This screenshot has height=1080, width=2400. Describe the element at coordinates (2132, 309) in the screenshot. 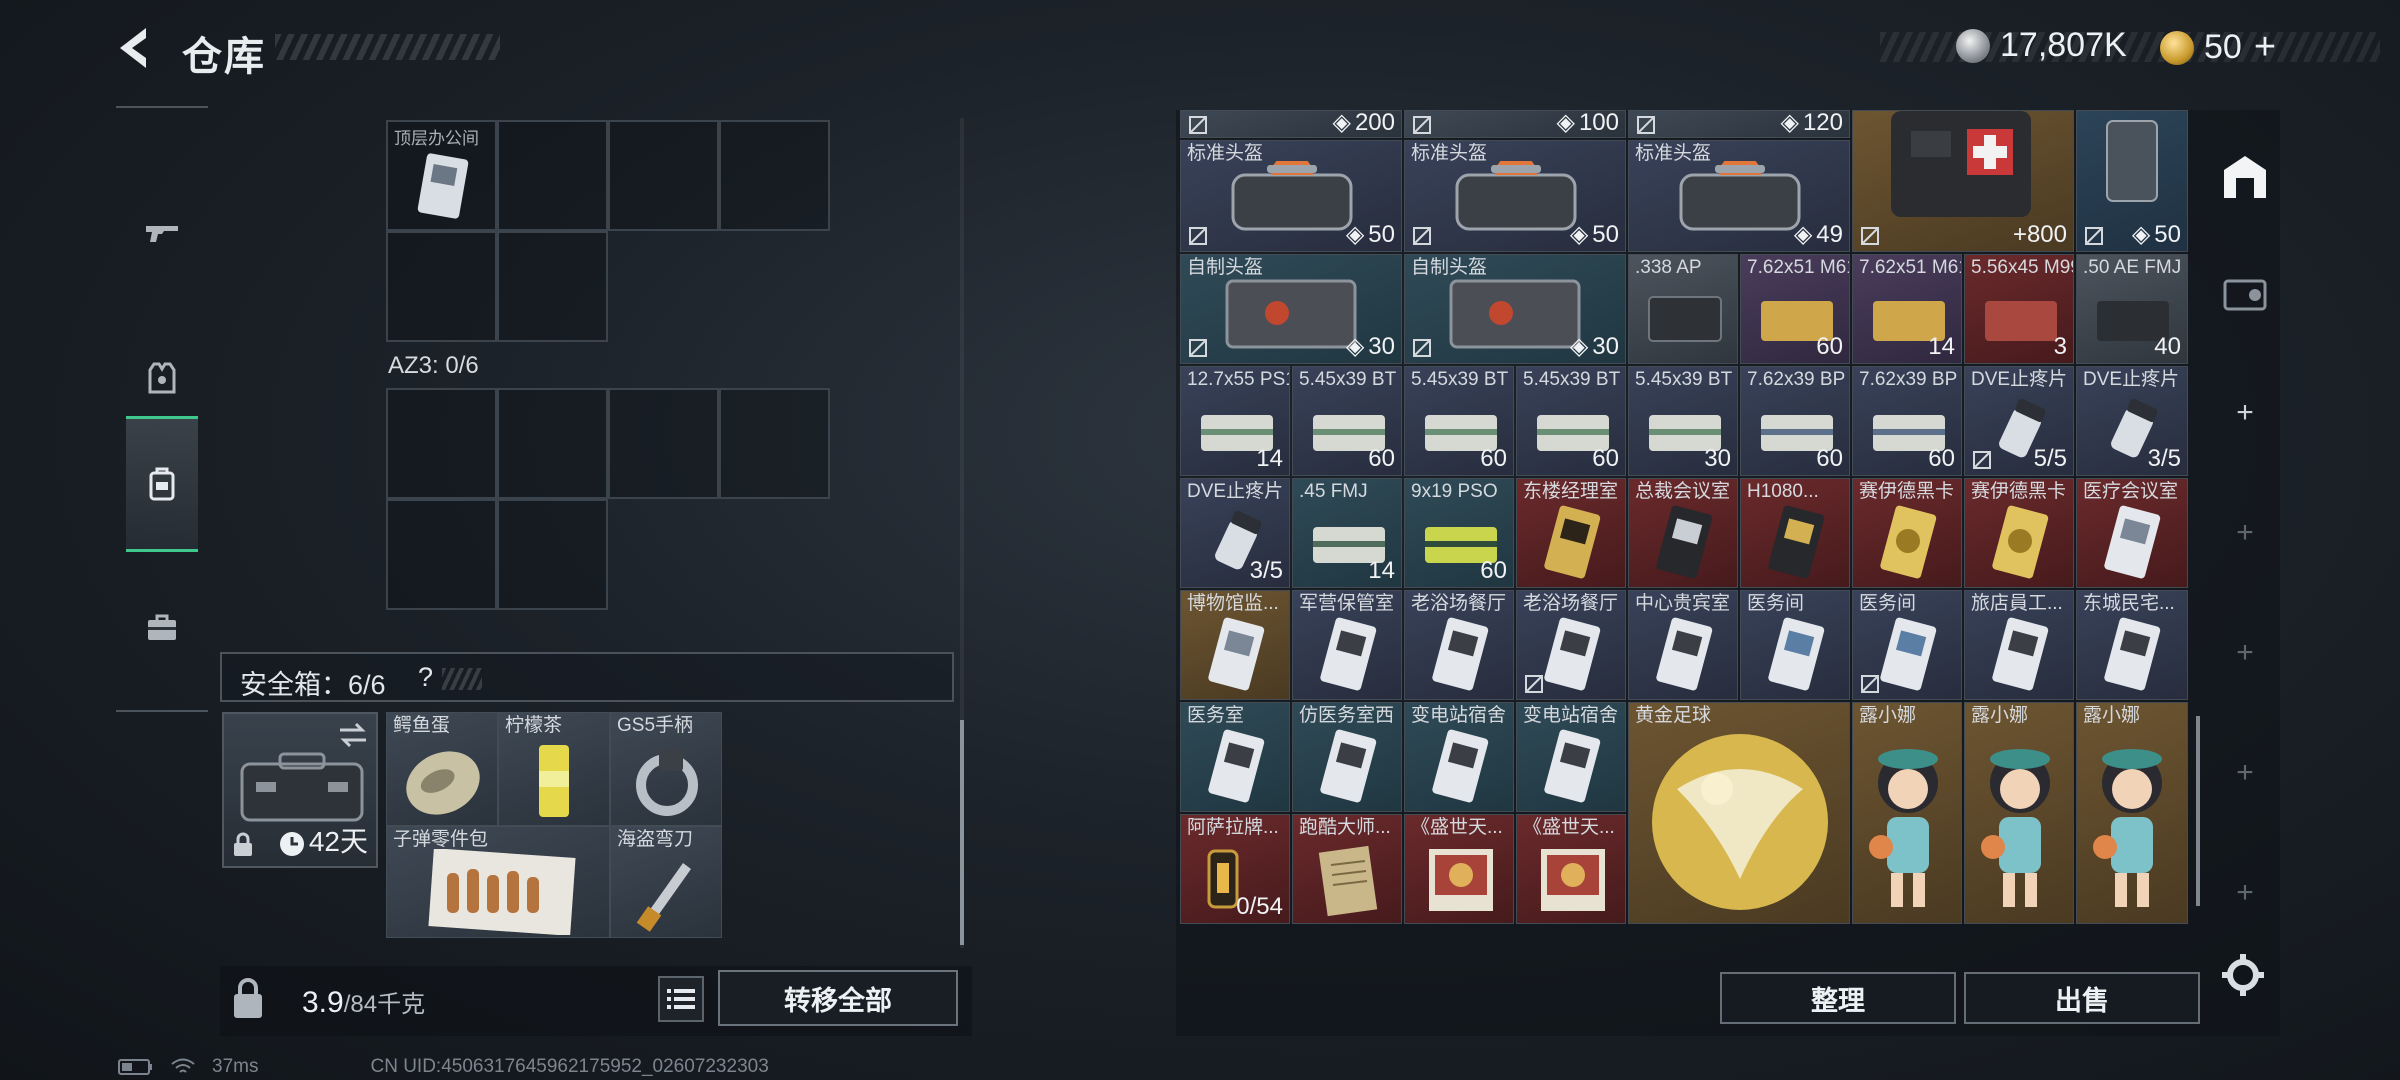

I see `inventory-item-ammo: .50 AE FMJ 40` at that location.